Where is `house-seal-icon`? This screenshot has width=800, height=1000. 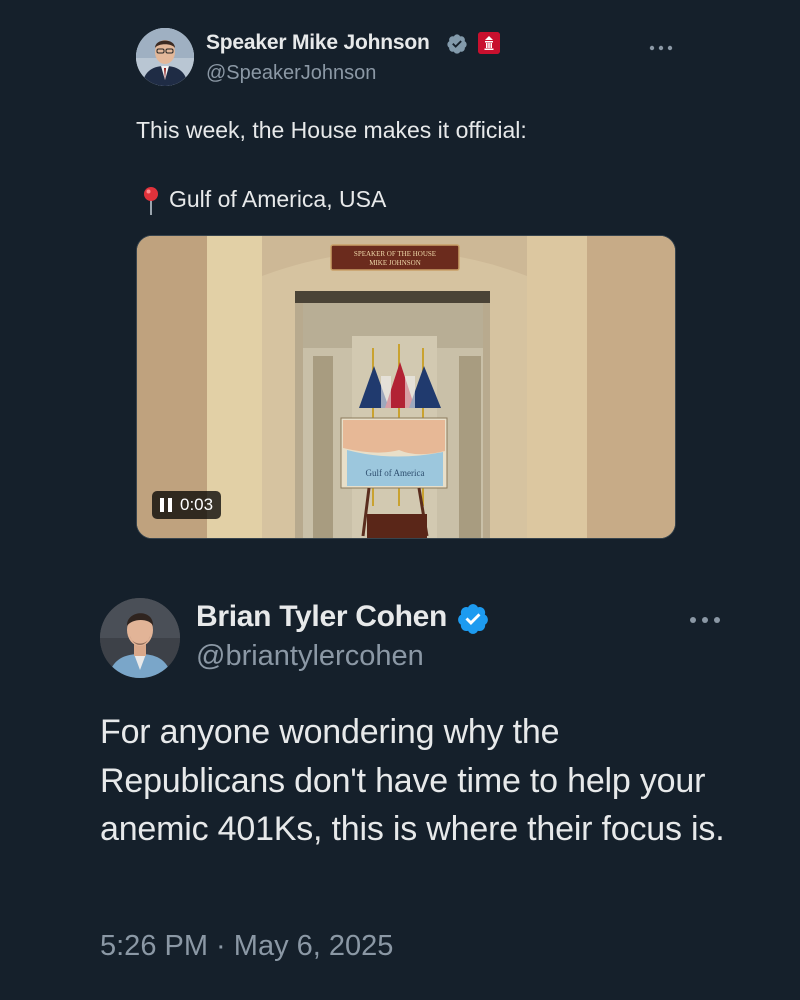
house-seal-icon is located at coordinates (489, 43).